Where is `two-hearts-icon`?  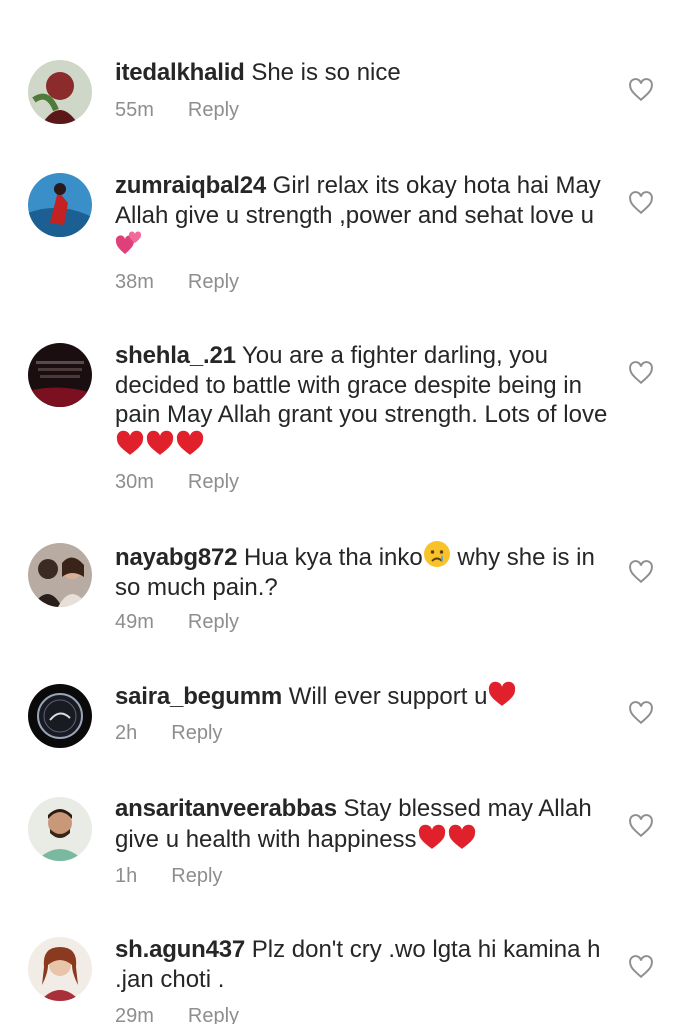
two-hearts-icon is located at coordinates (128, 242).